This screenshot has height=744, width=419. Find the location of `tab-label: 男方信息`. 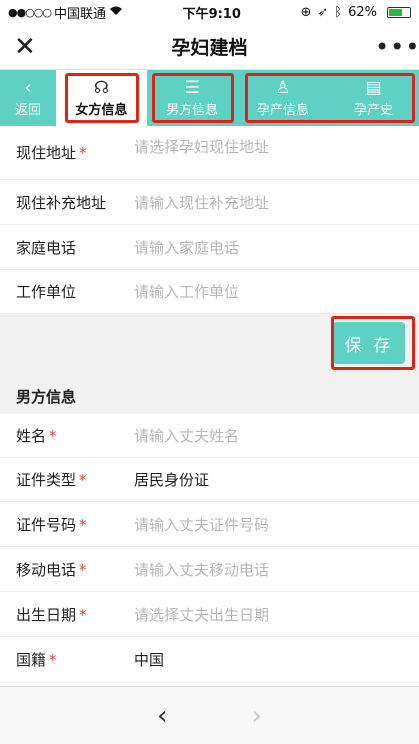

tab-label: 男方信息 is located at coordinates (192, 110).